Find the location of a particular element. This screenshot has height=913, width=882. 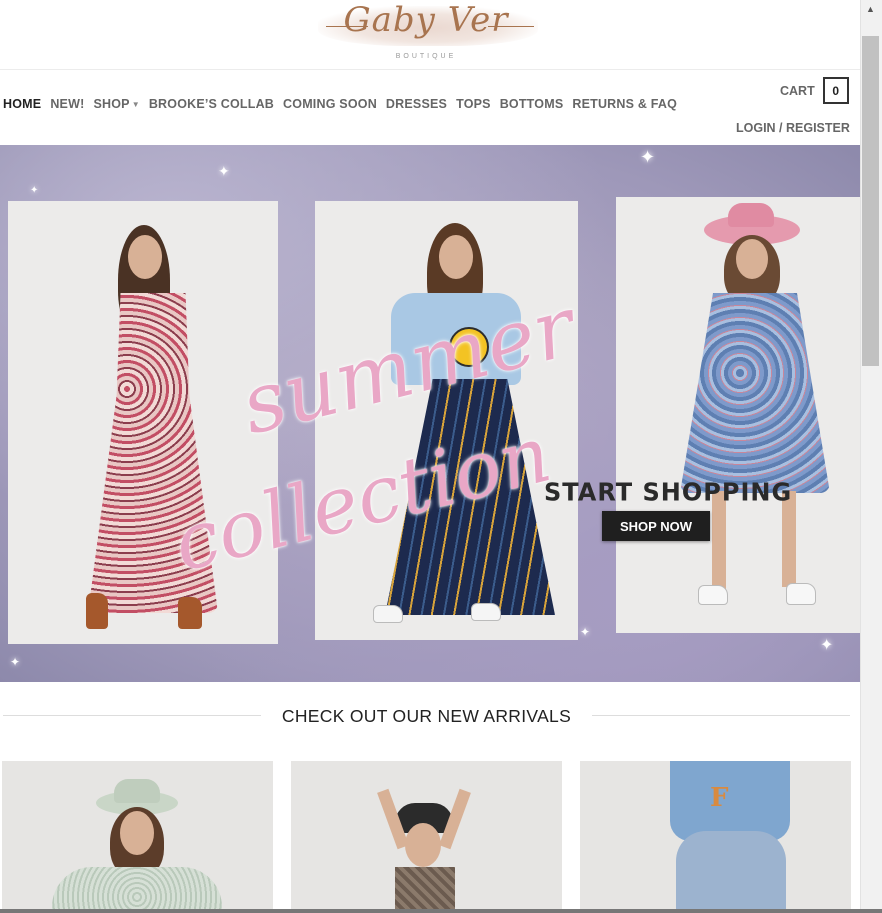

nav-item-label: TOPS is located at coordinates (473, 104).